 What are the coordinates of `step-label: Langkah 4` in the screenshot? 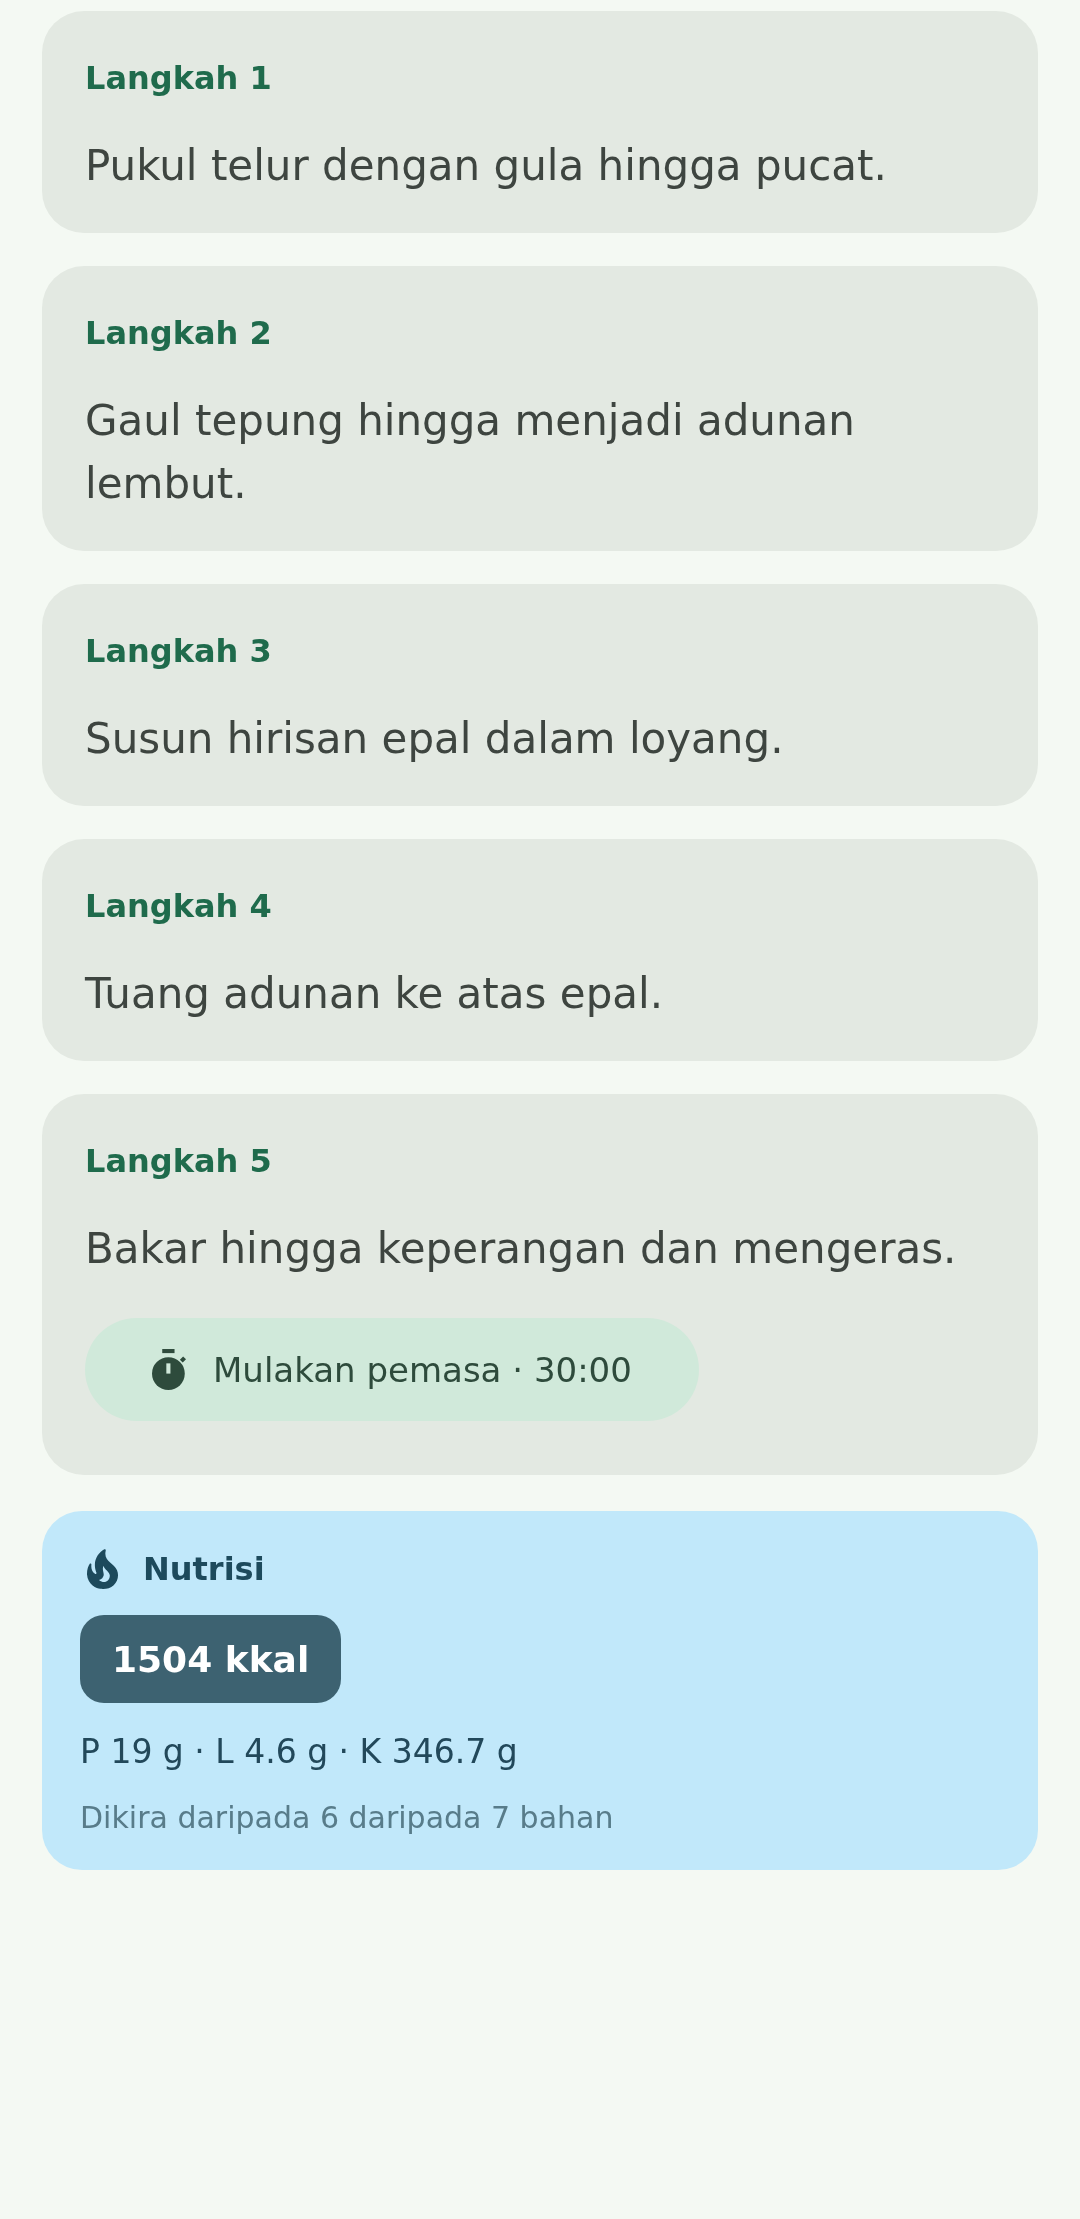 It's located at (178, 906).